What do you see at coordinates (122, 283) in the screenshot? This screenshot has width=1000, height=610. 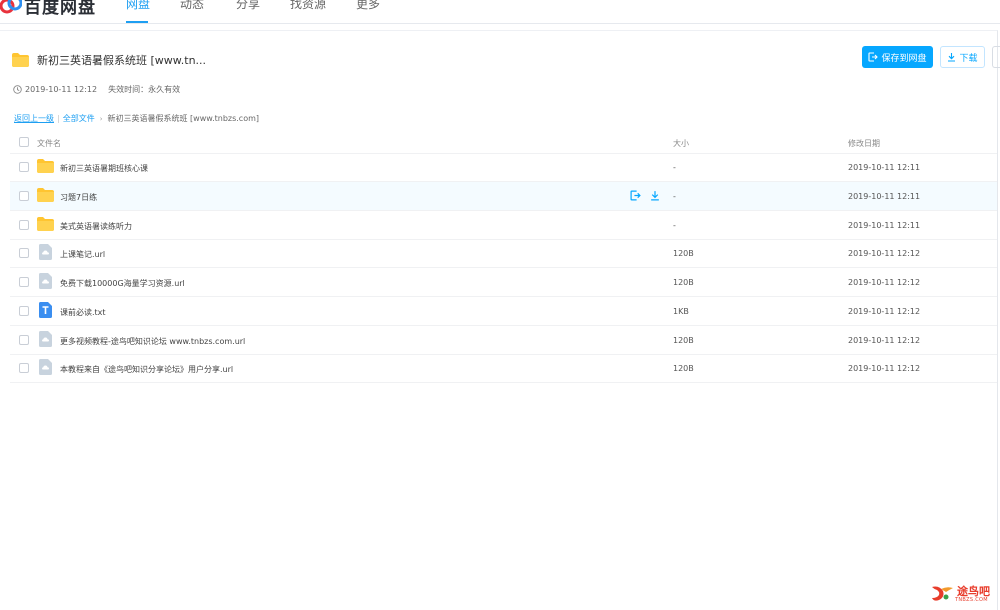 I see `file-name: 免费下载10000G海量学习资源.url` at bounding box center [122, 283].